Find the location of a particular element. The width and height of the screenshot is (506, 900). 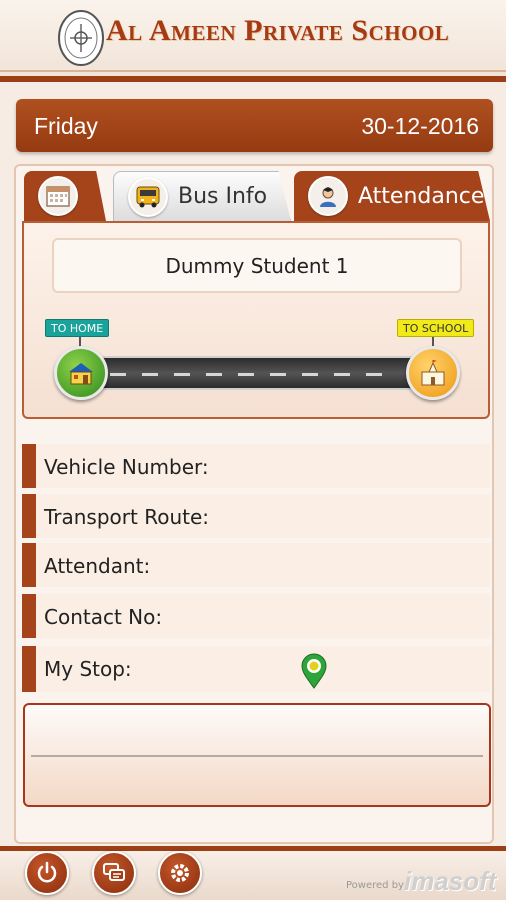

stop-details-box is located at coordinates (257, 755).